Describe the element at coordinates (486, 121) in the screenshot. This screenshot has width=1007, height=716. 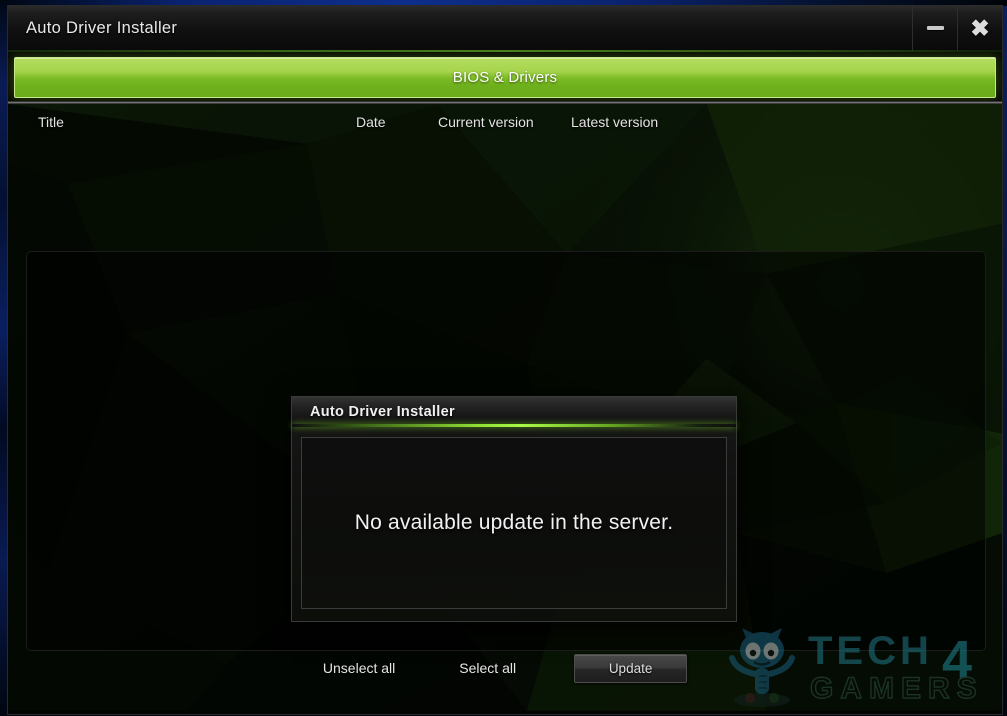
I see `column-header-current-version: Current version` at that location.